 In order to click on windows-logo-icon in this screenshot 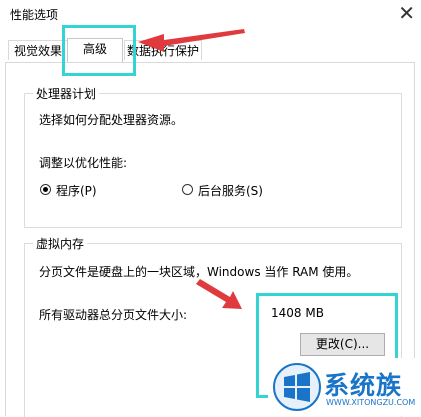, I will do `click(297, 387)`.